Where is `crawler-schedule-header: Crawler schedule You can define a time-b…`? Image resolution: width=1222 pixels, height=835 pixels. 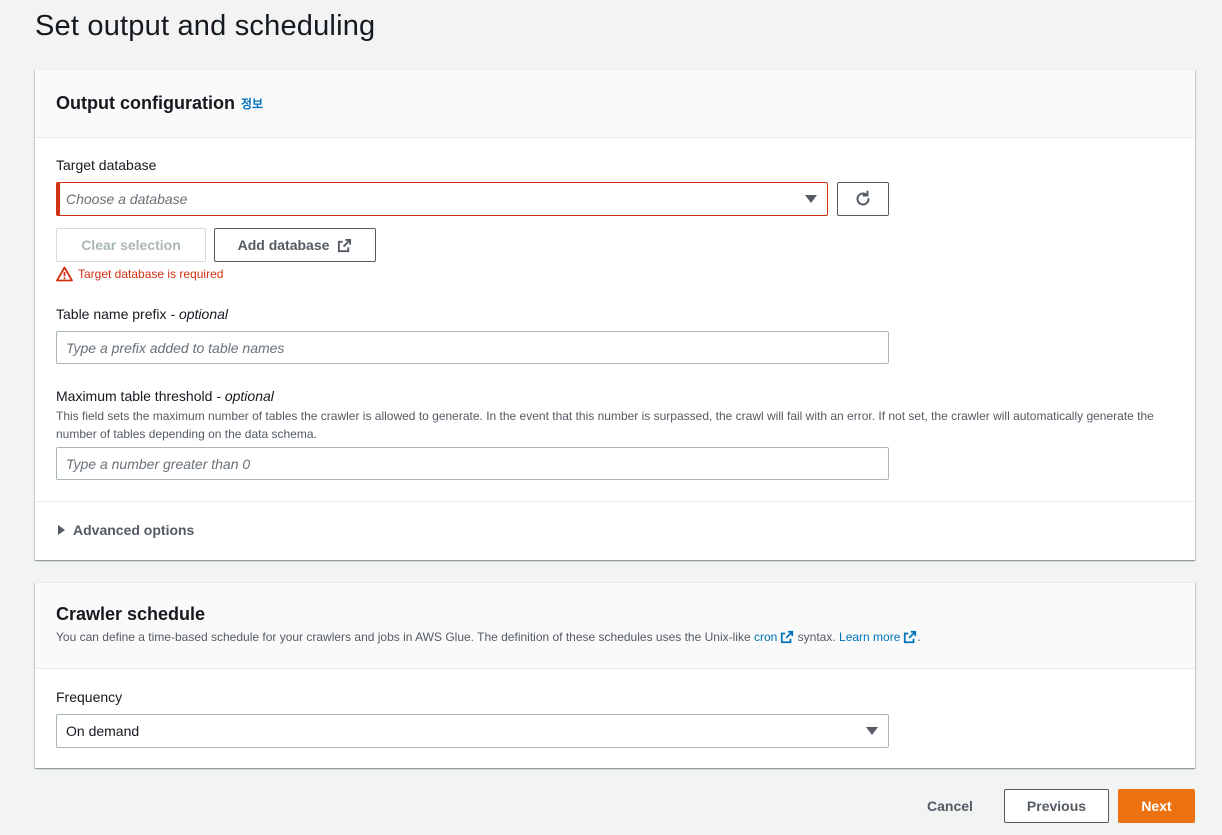 crawler-schedule-header: Crawler schedule You can define a time-b… is located at coordinates (615, 626).